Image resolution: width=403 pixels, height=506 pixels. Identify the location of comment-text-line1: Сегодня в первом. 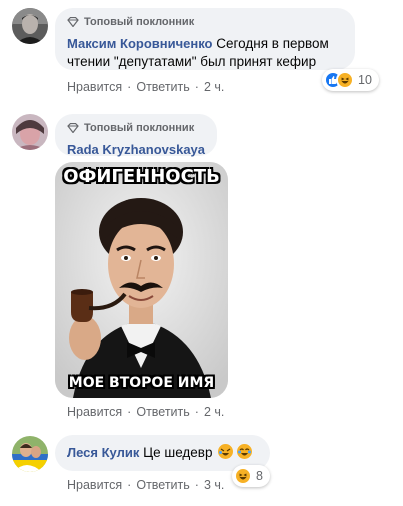
(272, 43).